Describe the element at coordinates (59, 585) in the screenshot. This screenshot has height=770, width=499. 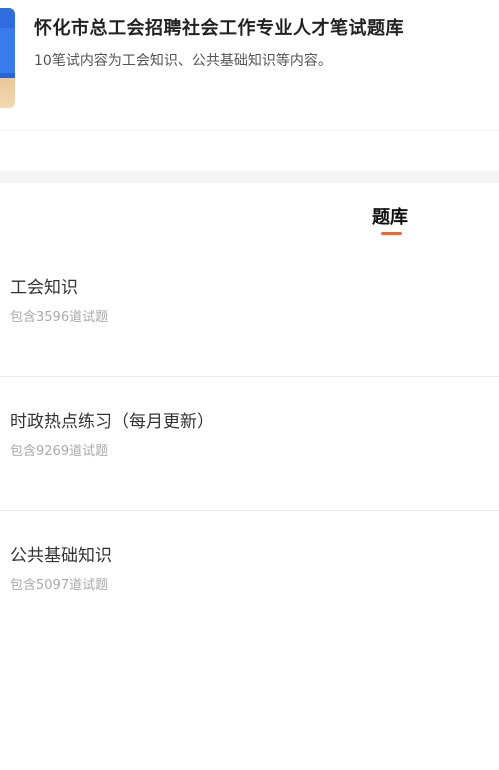
I see `item-question-count: 包含5097道试题` at that location.